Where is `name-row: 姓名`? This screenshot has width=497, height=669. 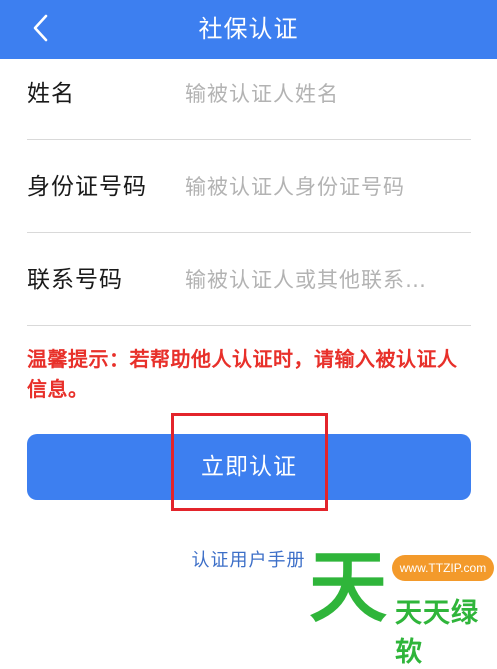 name-row: 姓名 is located at coordinates (249, 94).